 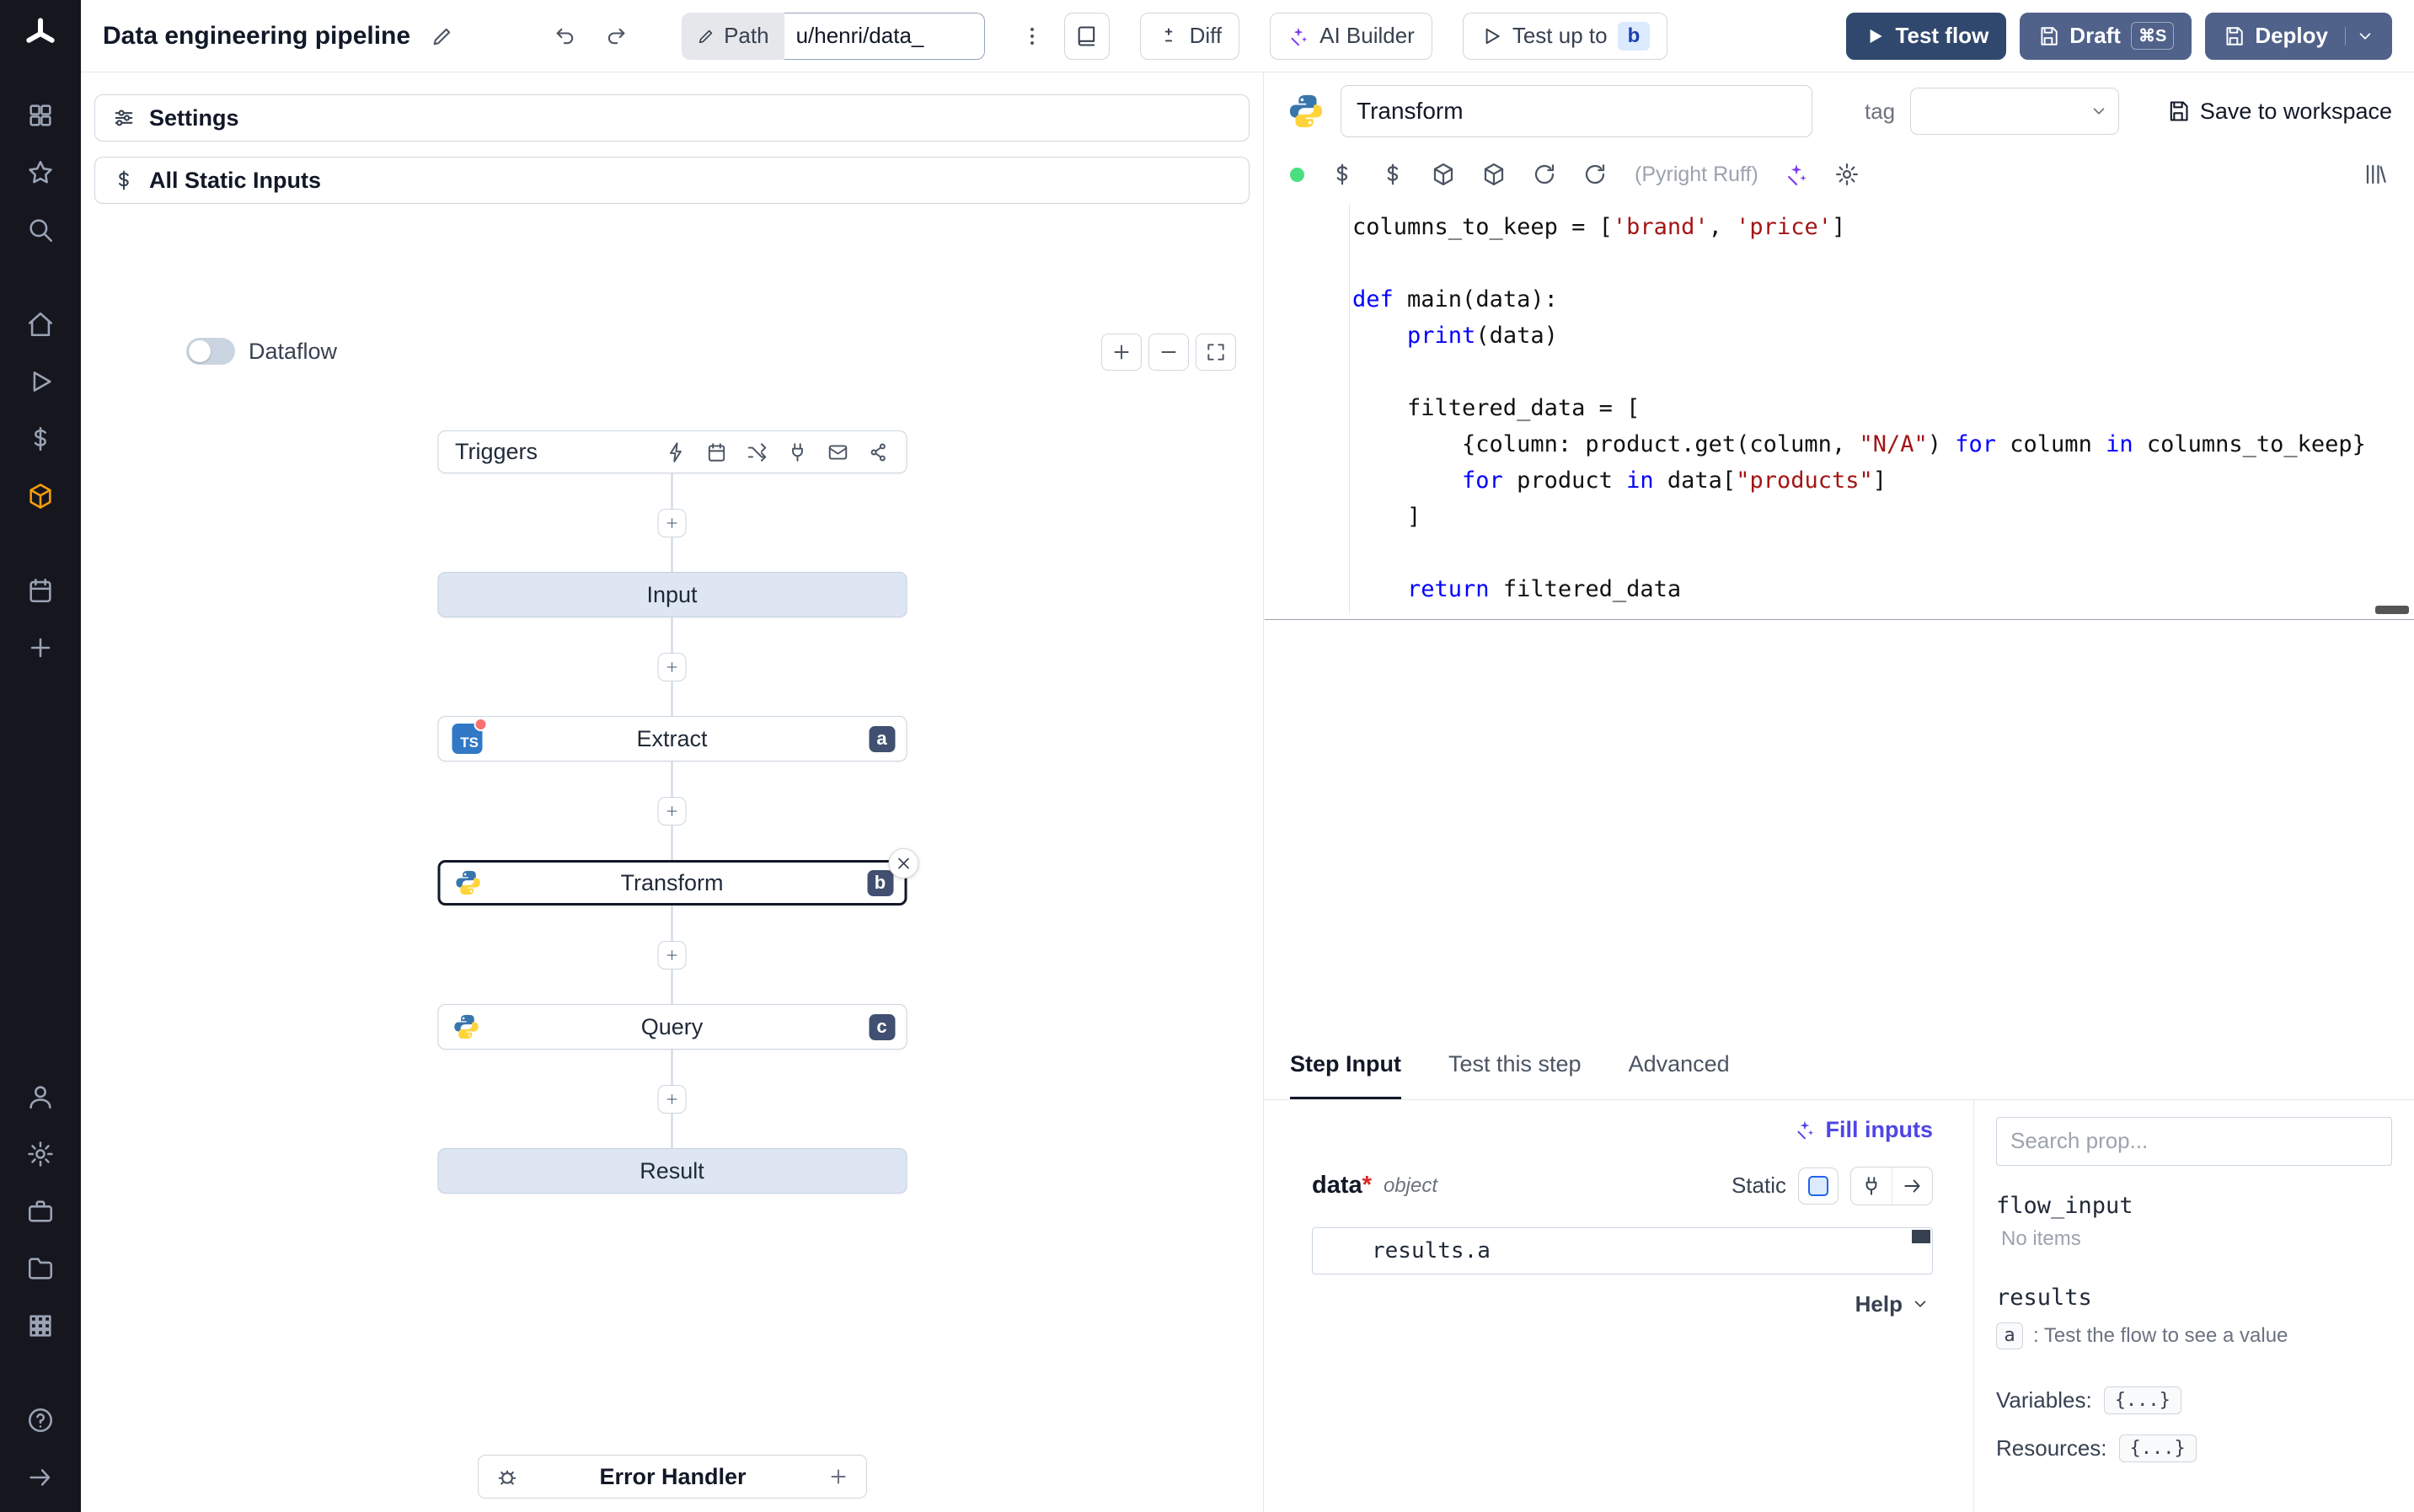 I want to click on fit-view-button, so click(x=1216, y=352).